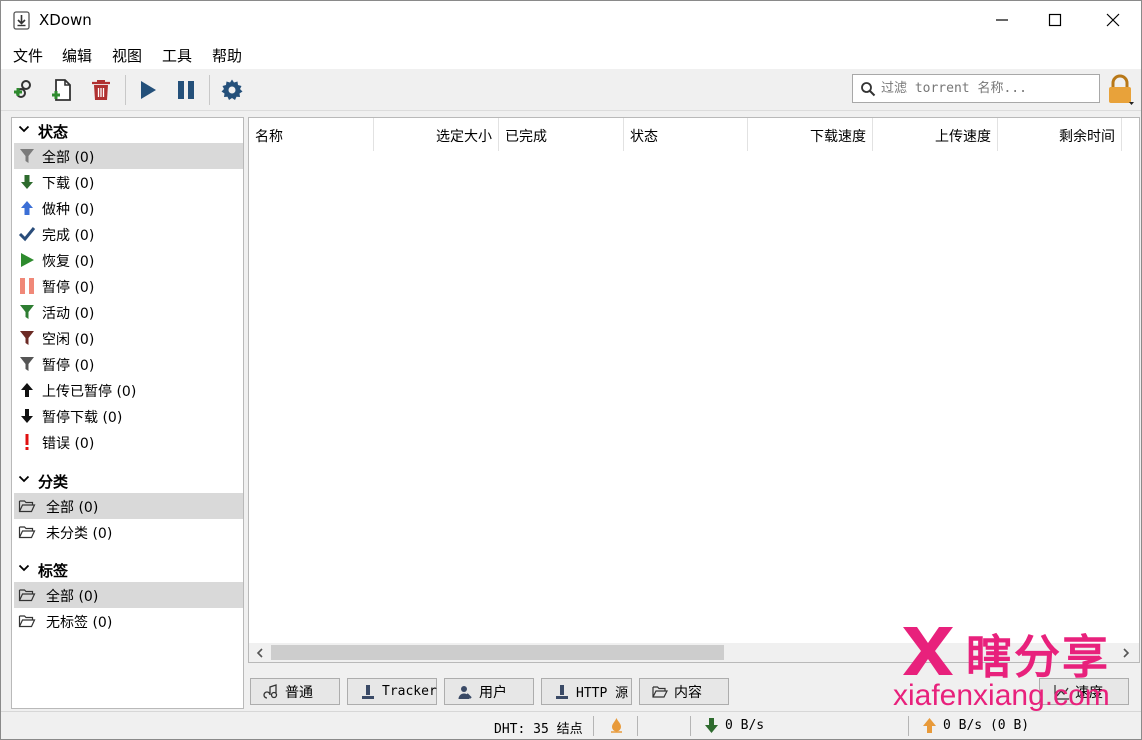  What do you see at coordinates (928, 651) in the screenshot?
I see `watermark-x-logo` at bounding box center [928, 651].